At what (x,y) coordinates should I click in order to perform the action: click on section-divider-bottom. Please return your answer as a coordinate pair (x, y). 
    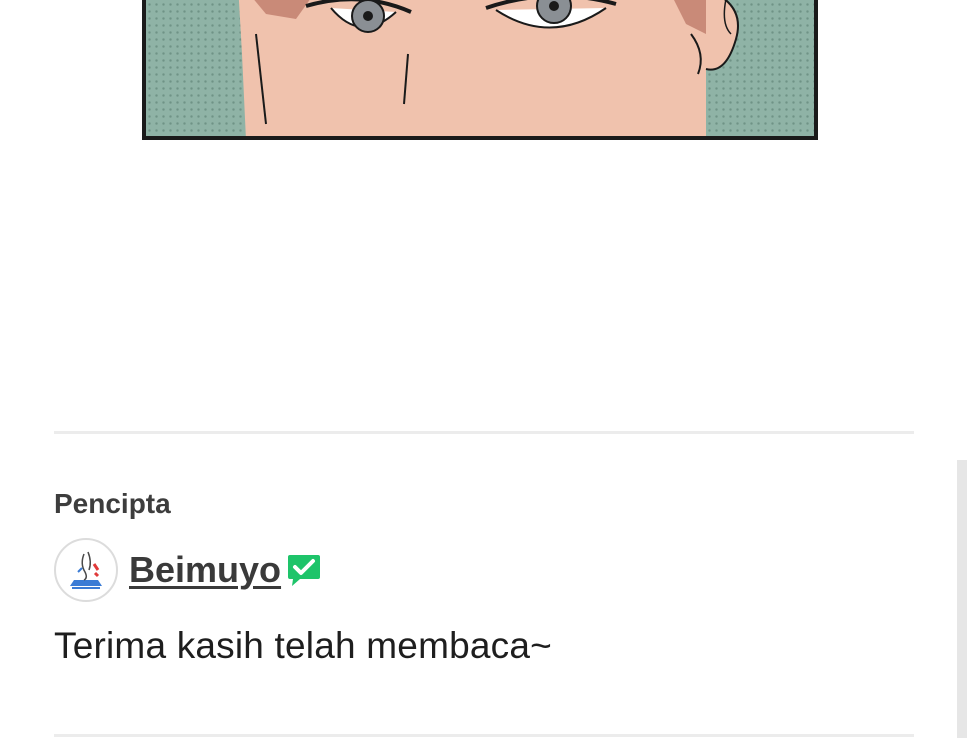
    Looking at the image, I should click on (484, 735).